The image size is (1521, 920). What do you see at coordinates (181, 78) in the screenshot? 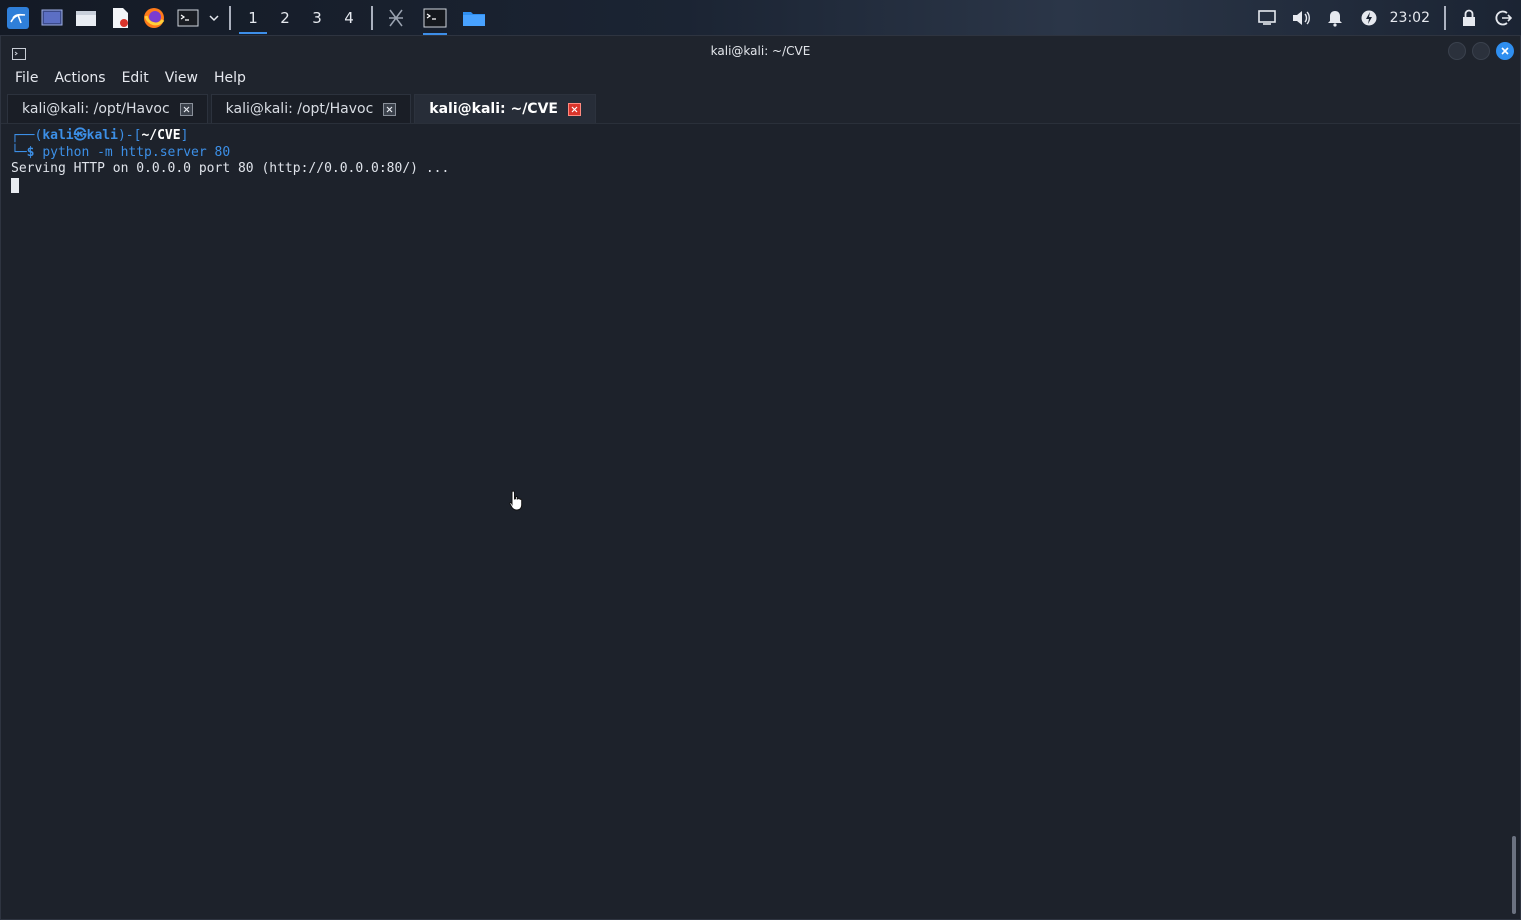
I see `menu-view: View` at bounding box center [181, 78].